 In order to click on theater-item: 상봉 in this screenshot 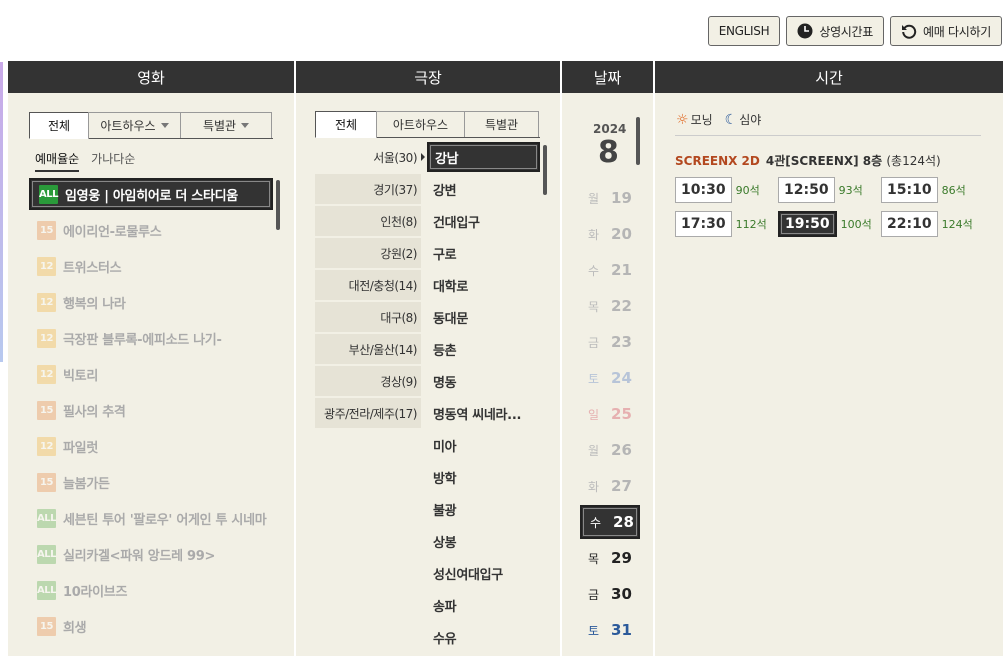, I will do `click(483, 541)`.